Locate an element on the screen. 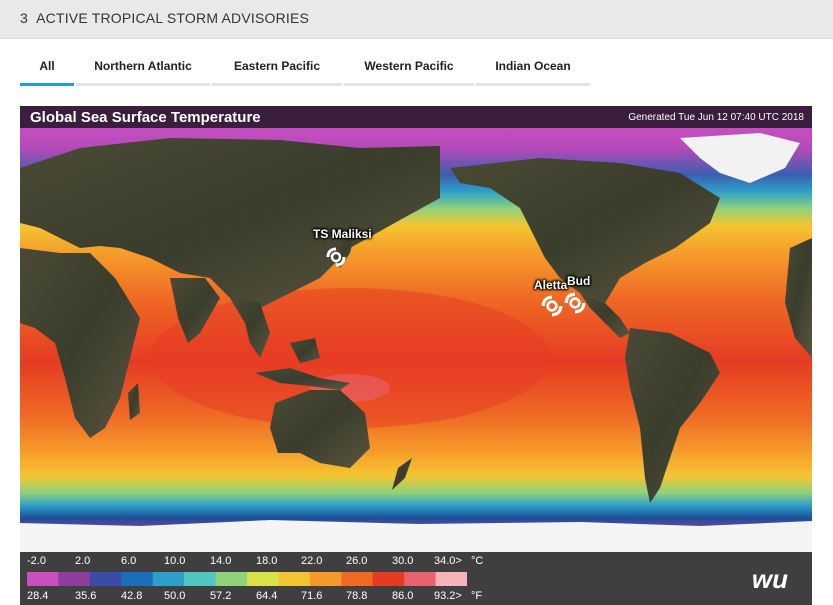  tab-indian-ocean: Indian Ocean is located at coordinates (533, 70).